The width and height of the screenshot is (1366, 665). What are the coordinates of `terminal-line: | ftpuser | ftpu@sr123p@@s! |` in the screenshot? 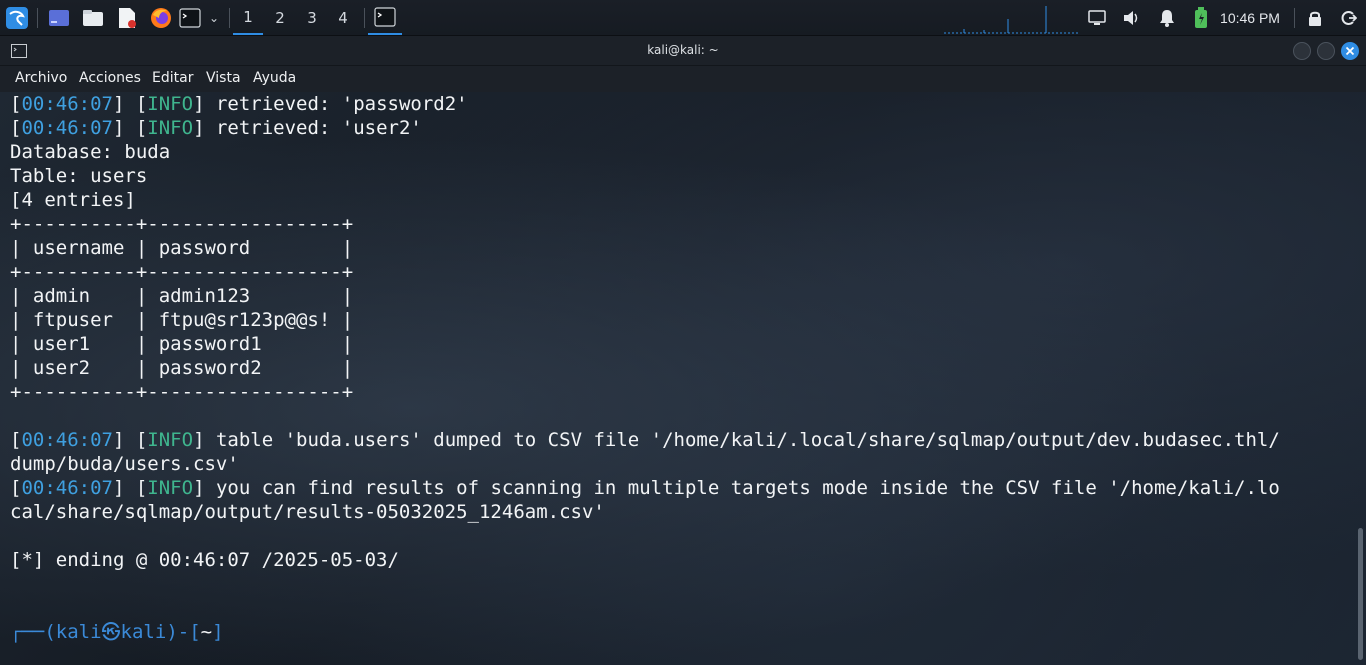 It's located at (645, 320).